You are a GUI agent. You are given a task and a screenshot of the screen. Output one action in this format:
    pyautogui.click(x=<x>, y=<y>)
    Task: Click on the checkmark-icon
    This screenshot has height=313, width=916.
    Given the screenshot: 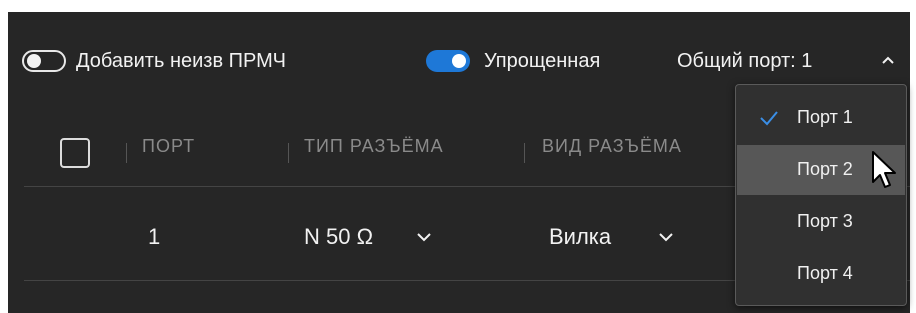 What is the action you would take?
    pyautogui.click(x=769, y=118)
    